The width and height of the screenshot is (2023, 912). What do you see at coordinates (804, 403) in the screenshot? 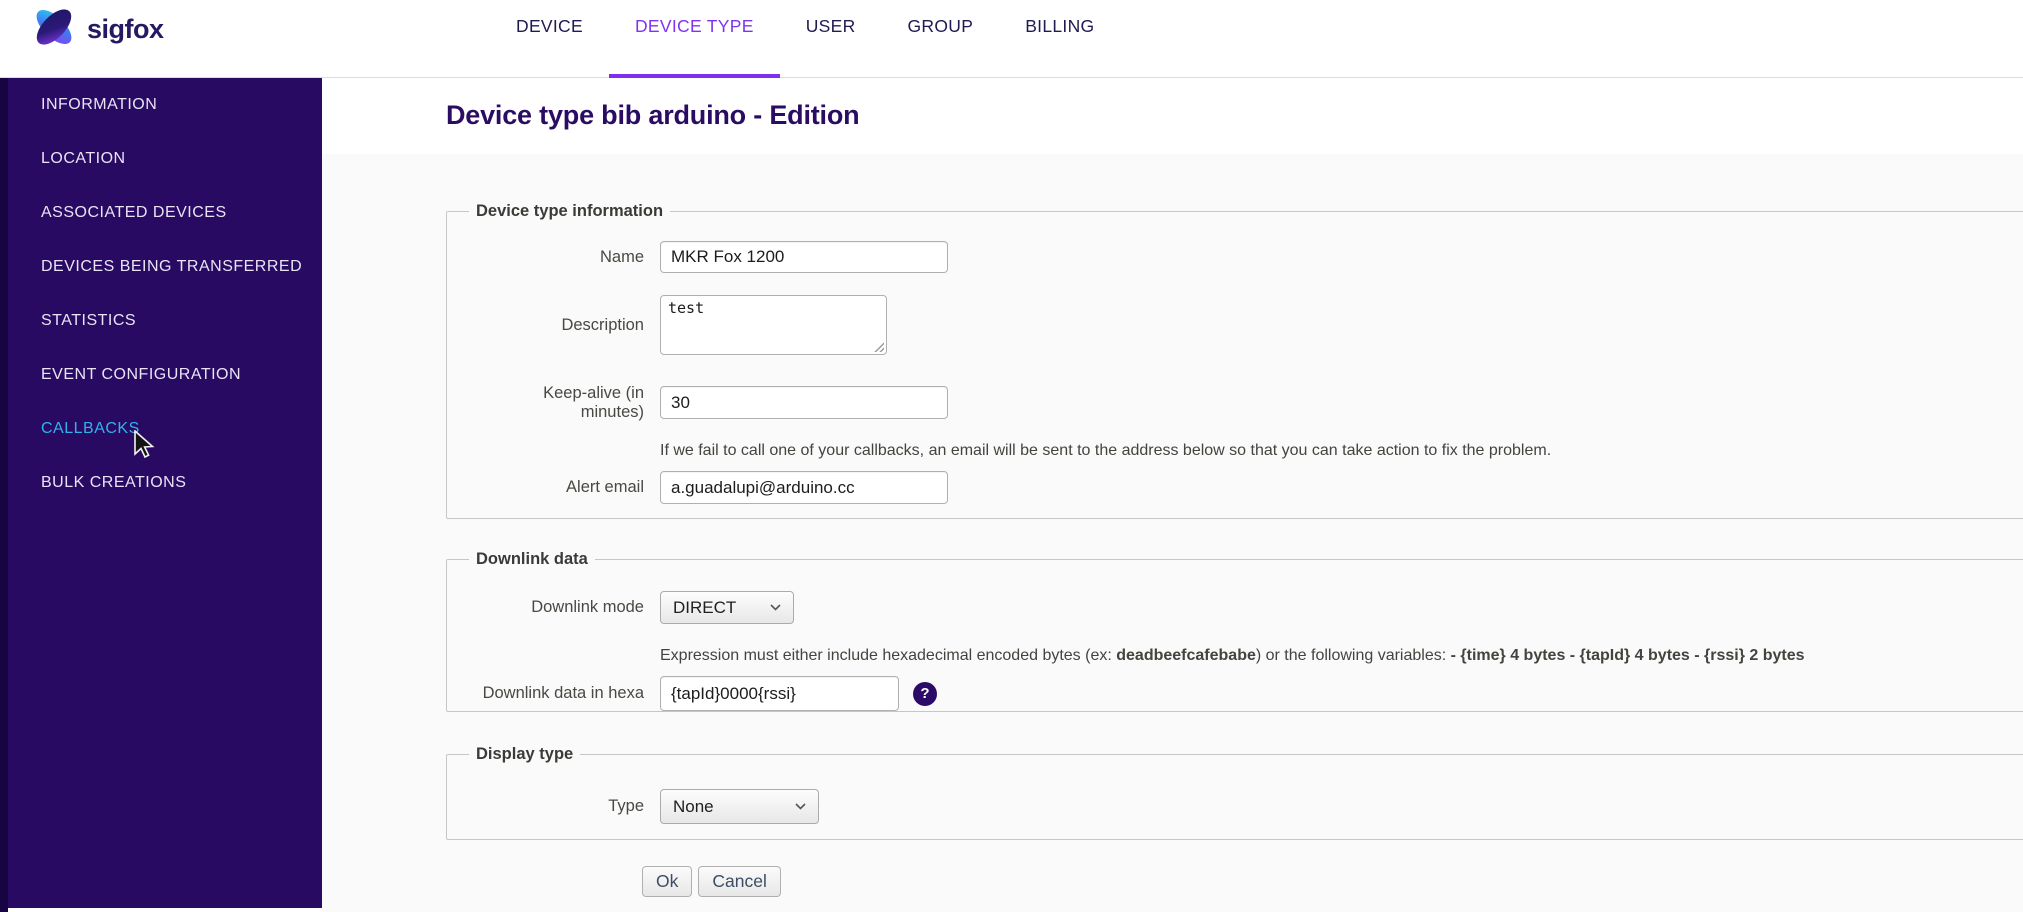
I see `keepalive-input: 30` at bounding box center [804, 403].